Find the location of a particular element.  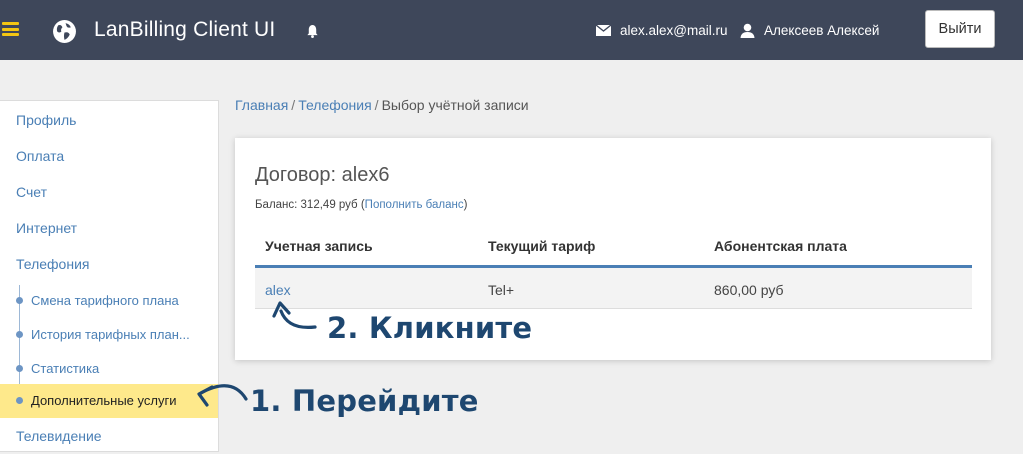

annotation-arrows is located at coordinates (257, 354).